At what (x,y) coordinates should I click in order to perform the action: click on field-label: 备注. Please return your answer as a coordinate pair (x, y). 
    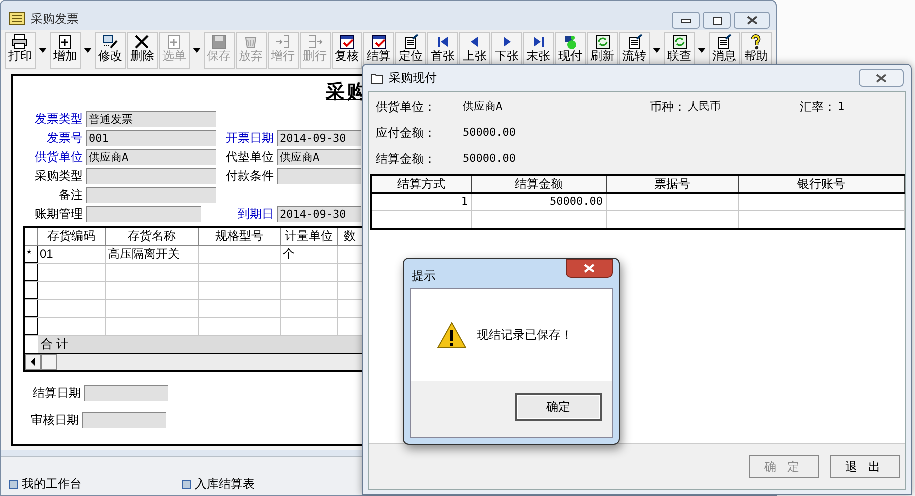
    Looking at the image, I should click on (70, 195).